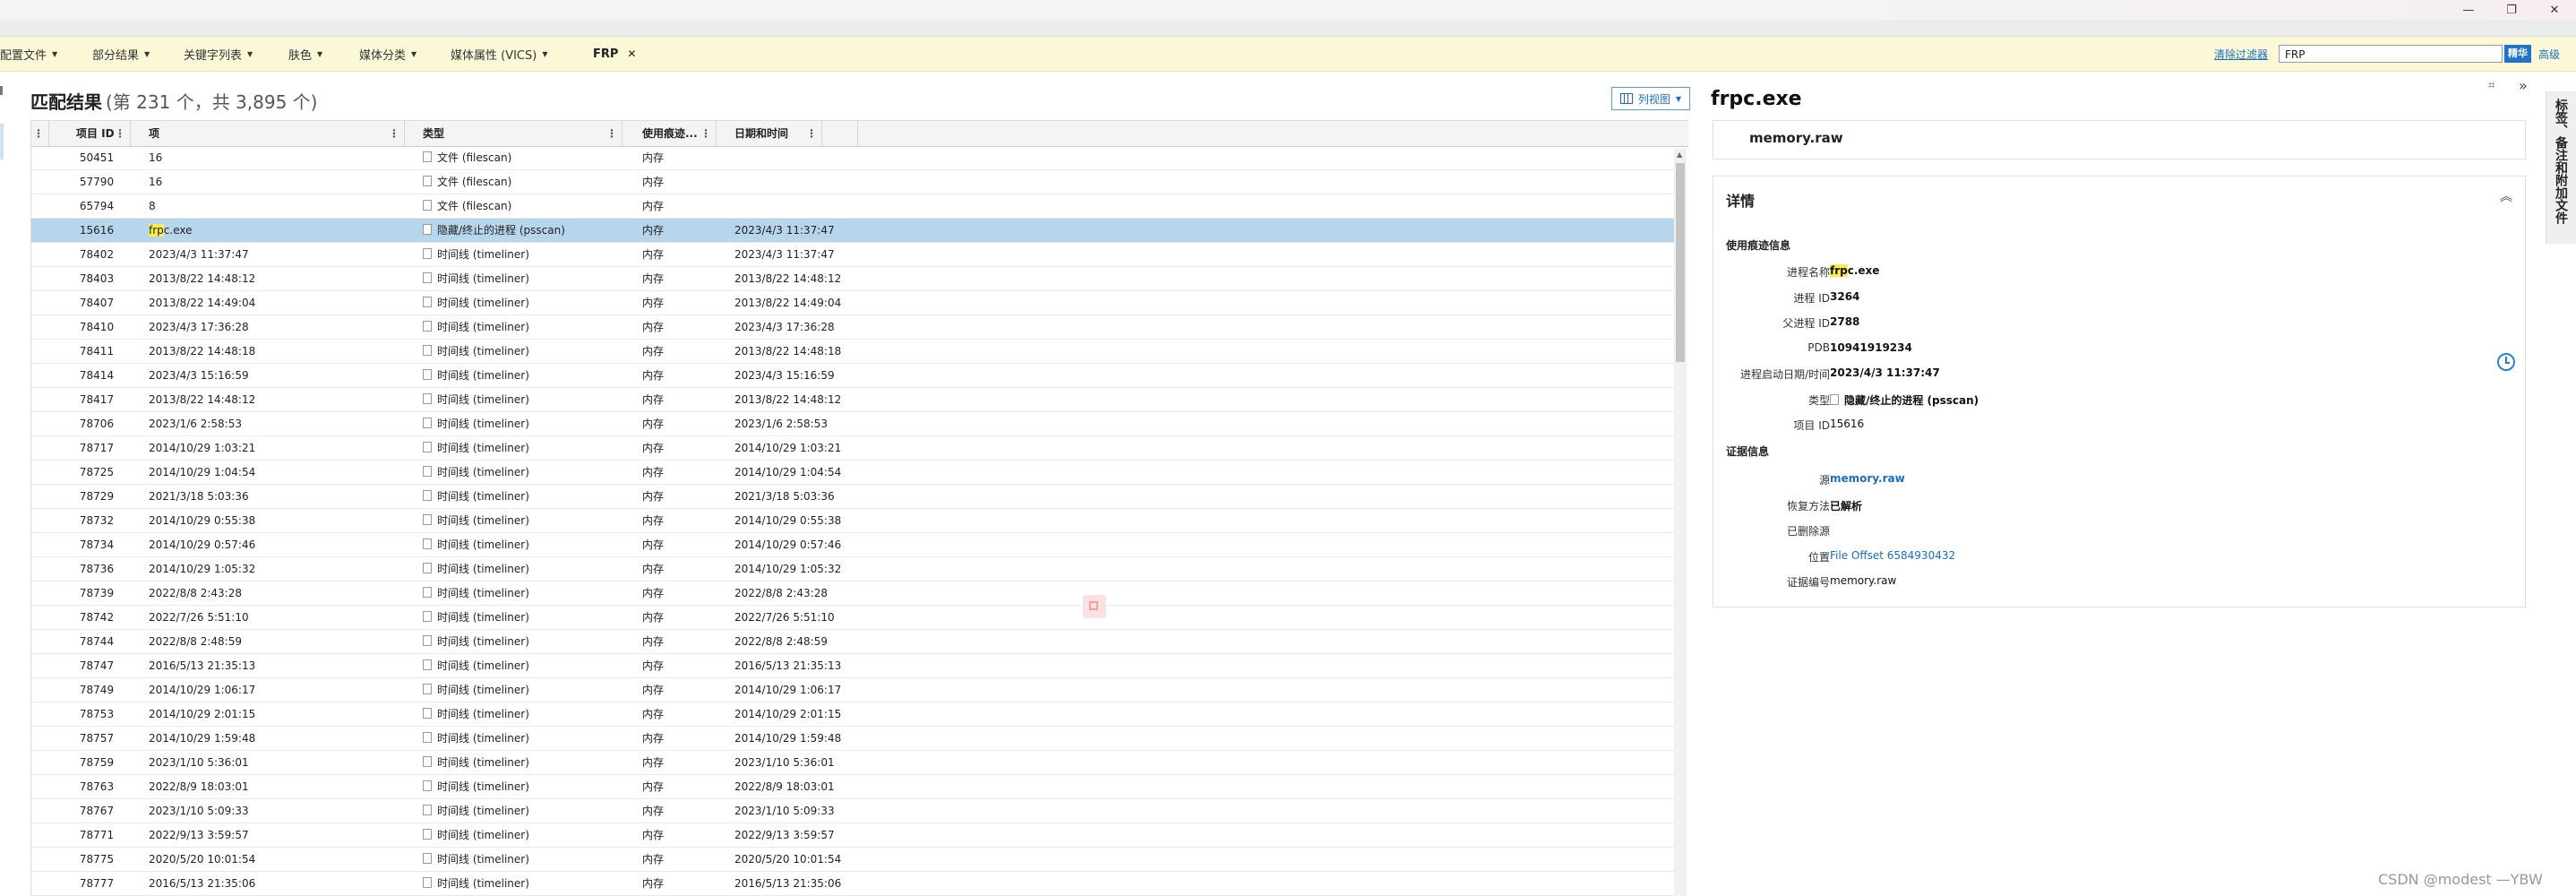  Describe the element at coordinates (769, 133) in the screenshot. I see `column-header-date: 日期和时间 ⋮` at that location.